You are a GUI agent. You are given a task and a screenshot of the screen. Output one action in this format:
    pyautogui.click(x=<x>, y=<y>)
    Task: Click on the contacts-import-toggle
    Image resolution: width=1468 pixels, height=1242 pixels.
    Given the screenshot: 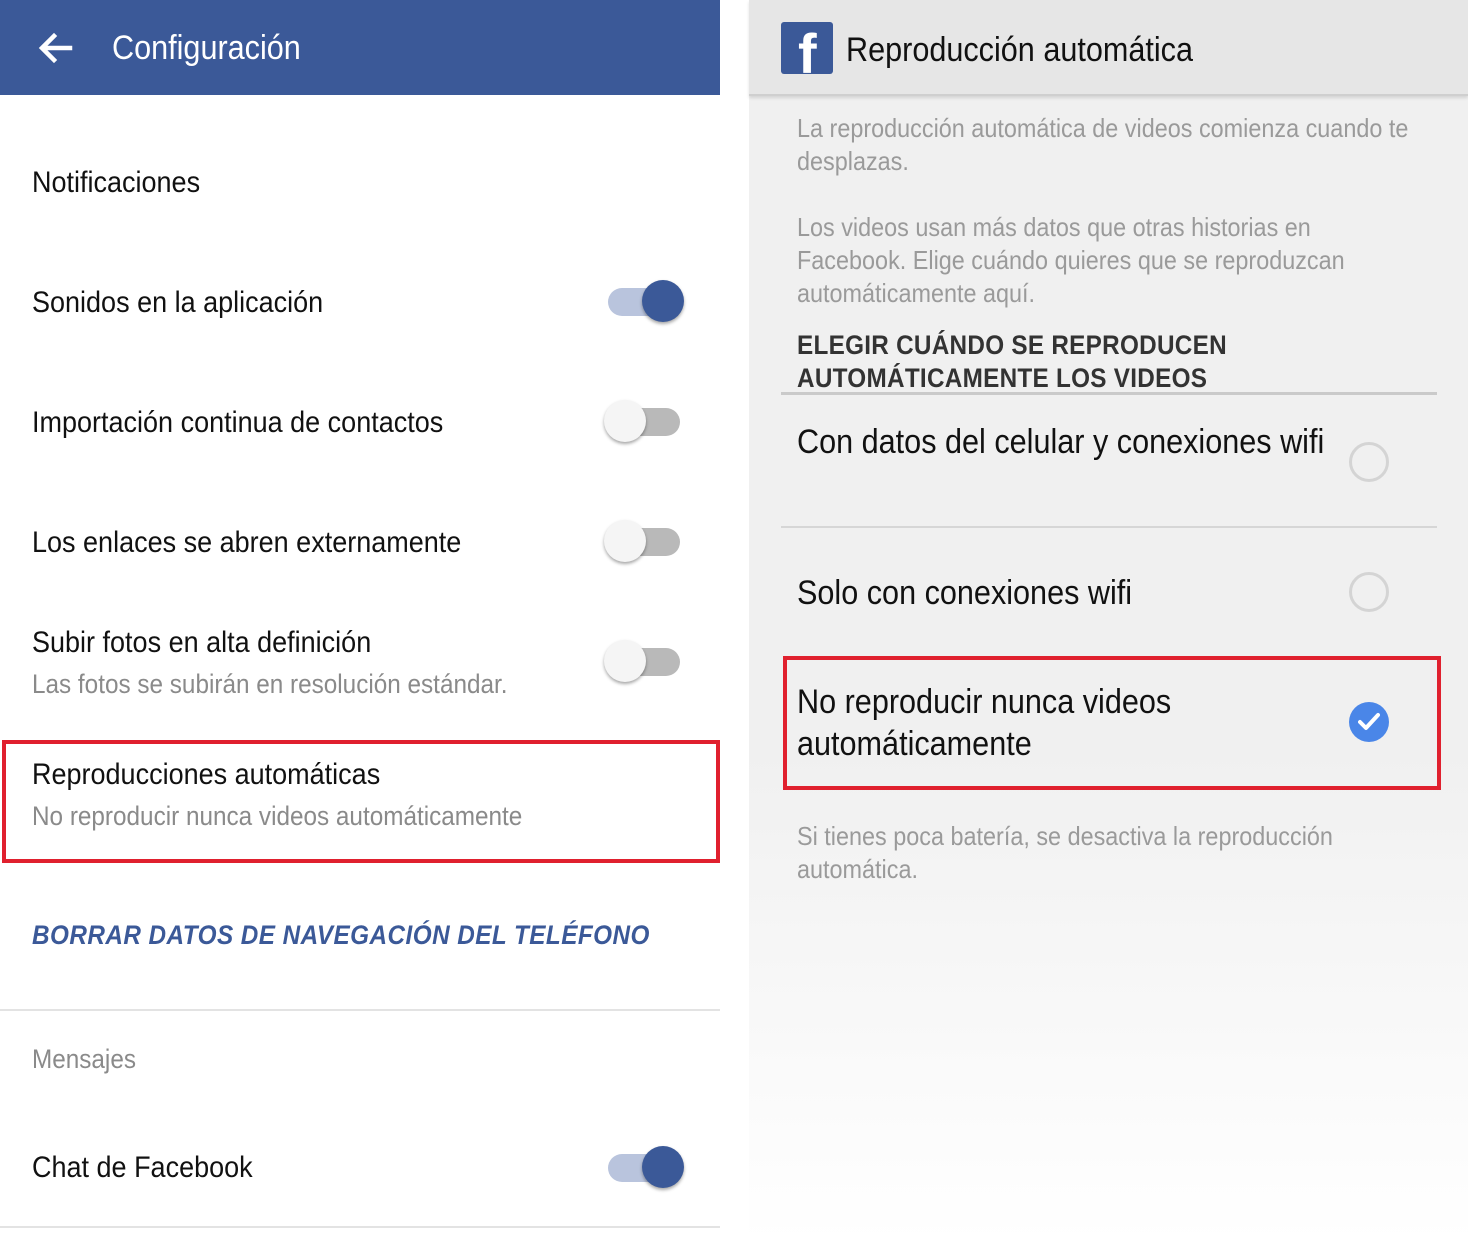 What is the action you would take?
    pyautogui.click(x=644, y=421)
    